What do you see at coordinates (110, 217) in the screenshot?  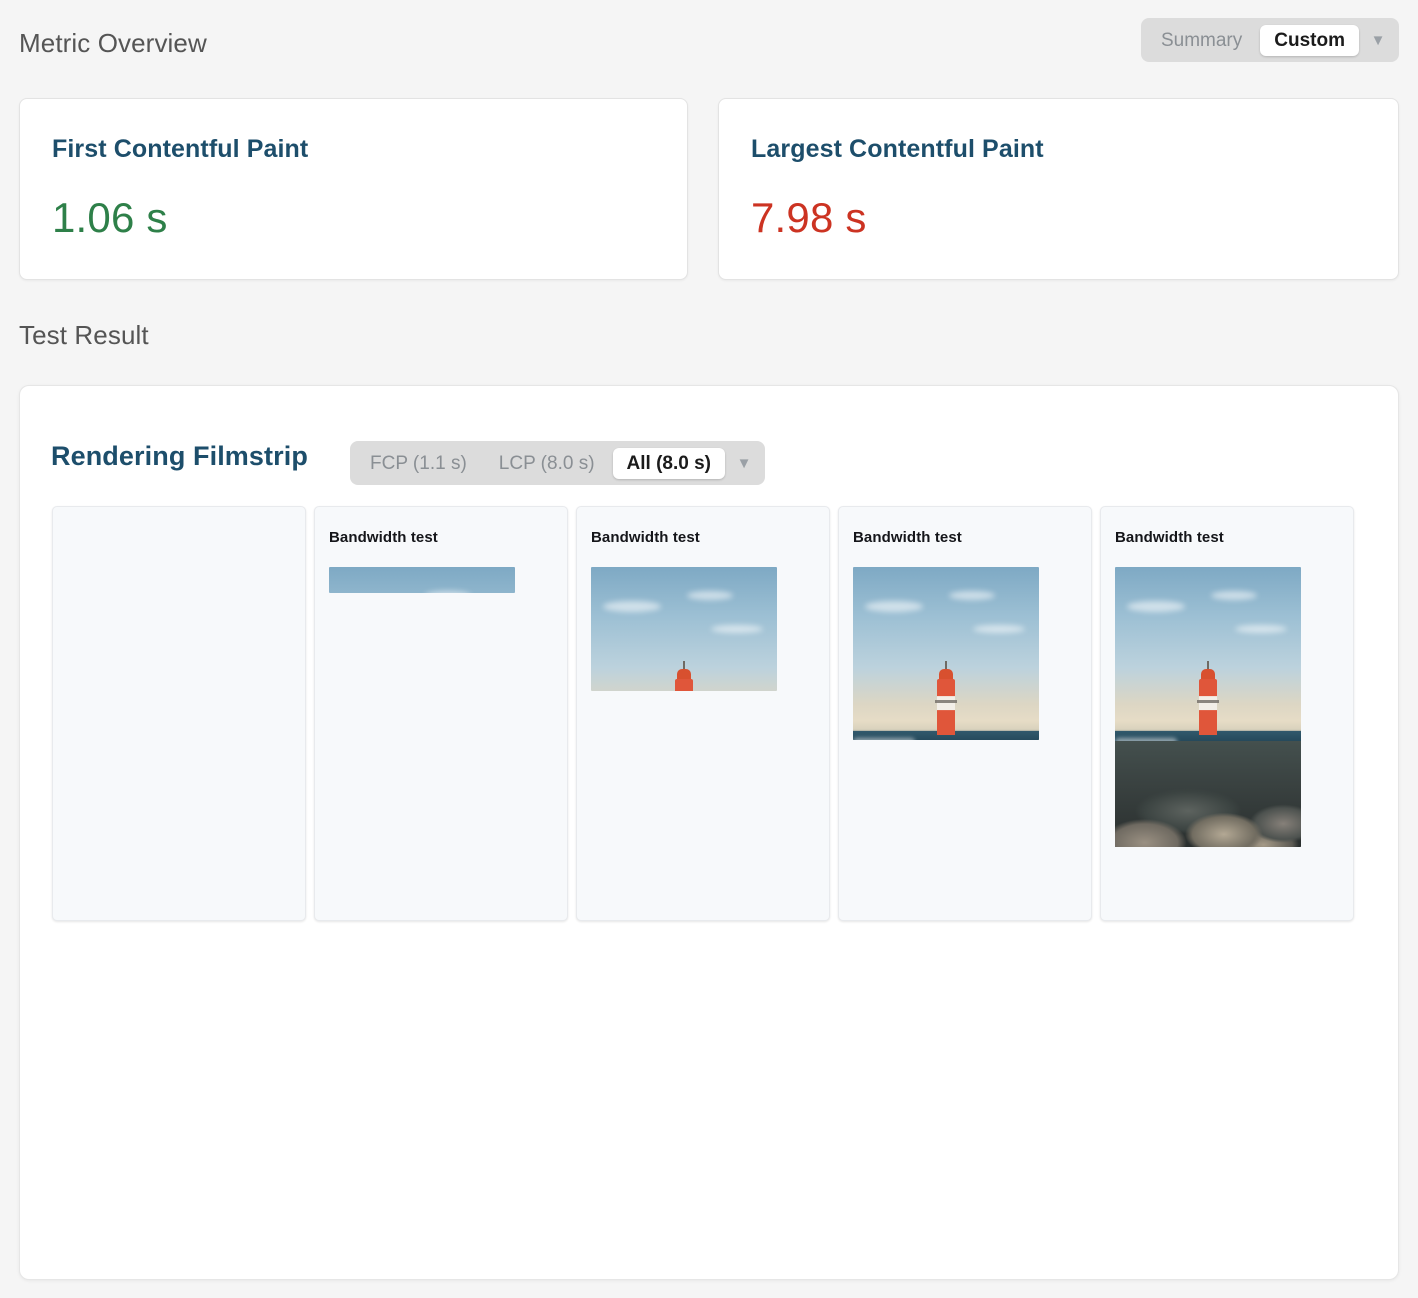 I see `metric-card-value: 1.06 s` at bounding box center [110, 217].